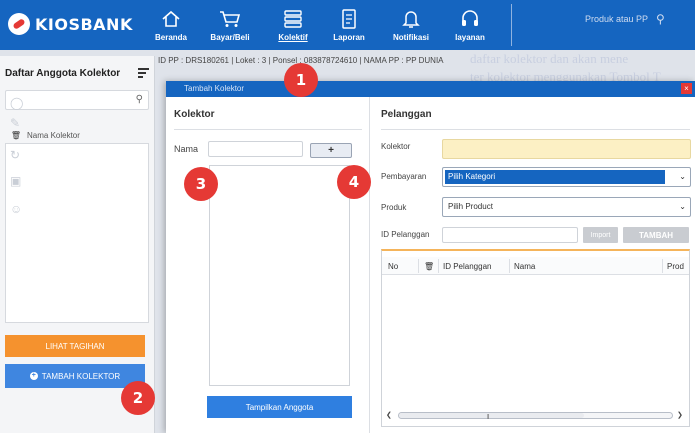 The image size is (695, 433). Describe the element at coordinates (394, 207) in the screenshot. I see `produk-label: Produk` at that location.